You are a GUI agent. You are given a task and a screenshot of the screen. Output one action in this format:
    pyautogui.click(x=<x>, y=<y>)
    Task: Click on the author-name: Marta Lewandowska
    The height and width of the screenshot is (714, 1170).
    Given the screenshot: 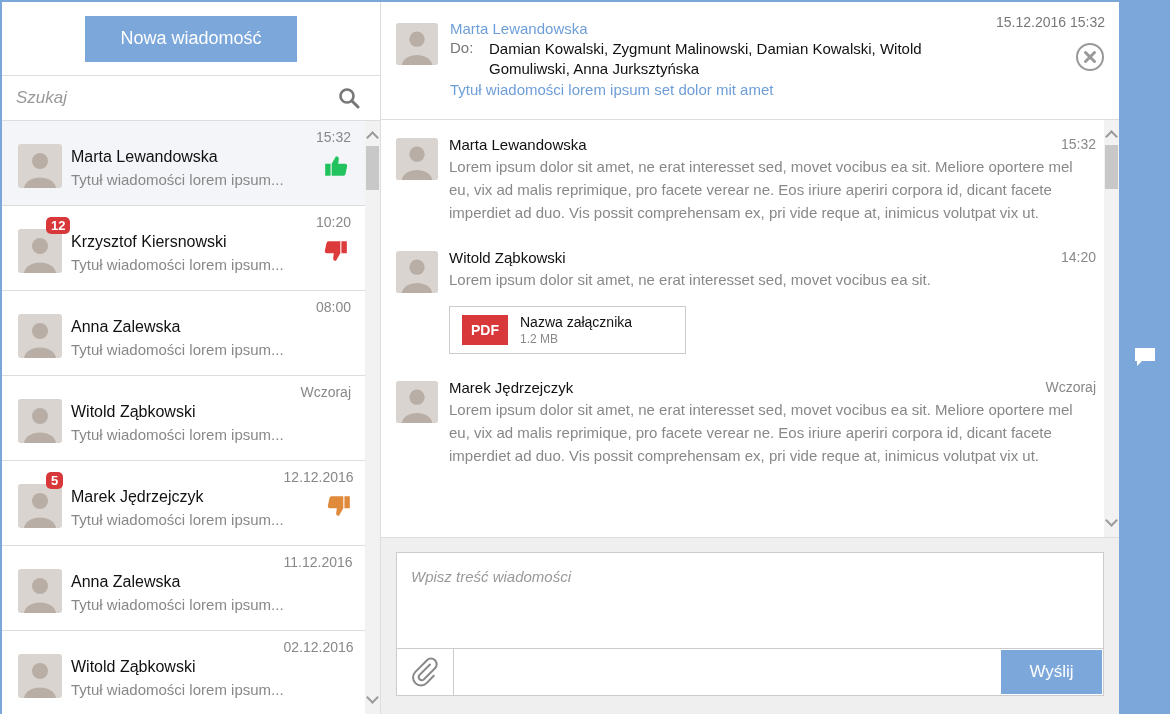 What is the action you would take?
    pyautogui.click(x=518, y=144)
    